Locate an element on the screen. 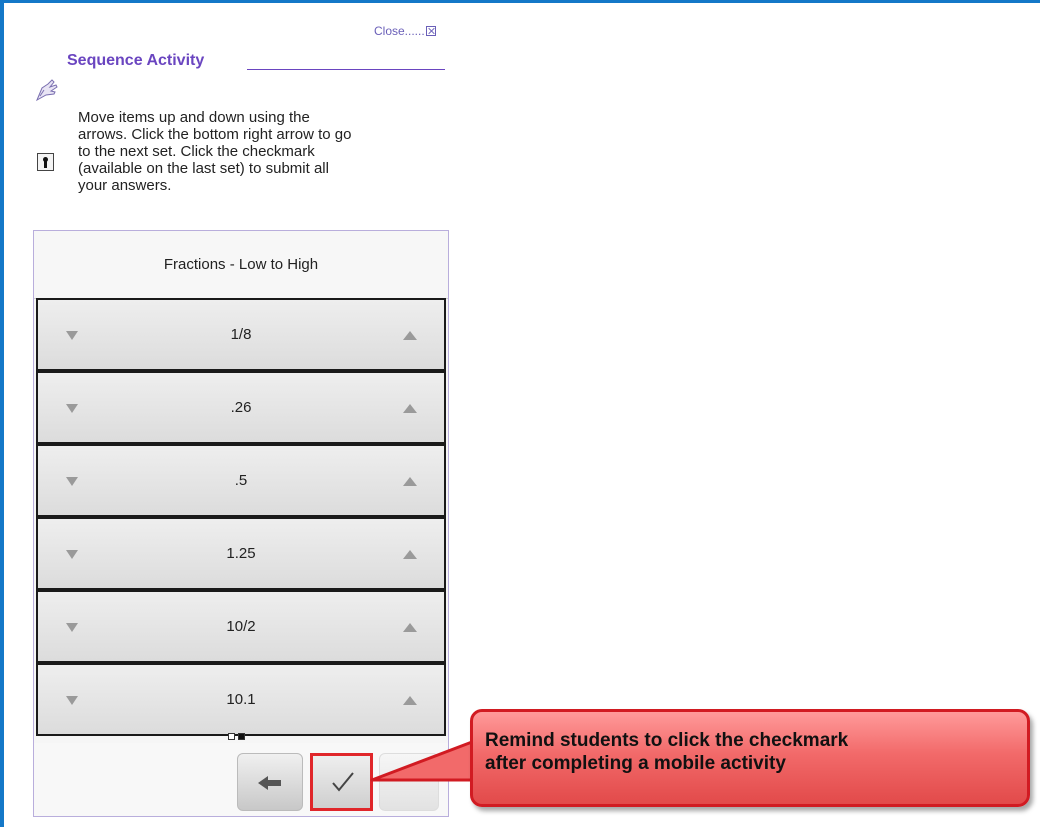 Image resolution: width=1040 pixels, height=827 pixels. sequence-item-label: 10.1 is located at coordinates (241, 699).